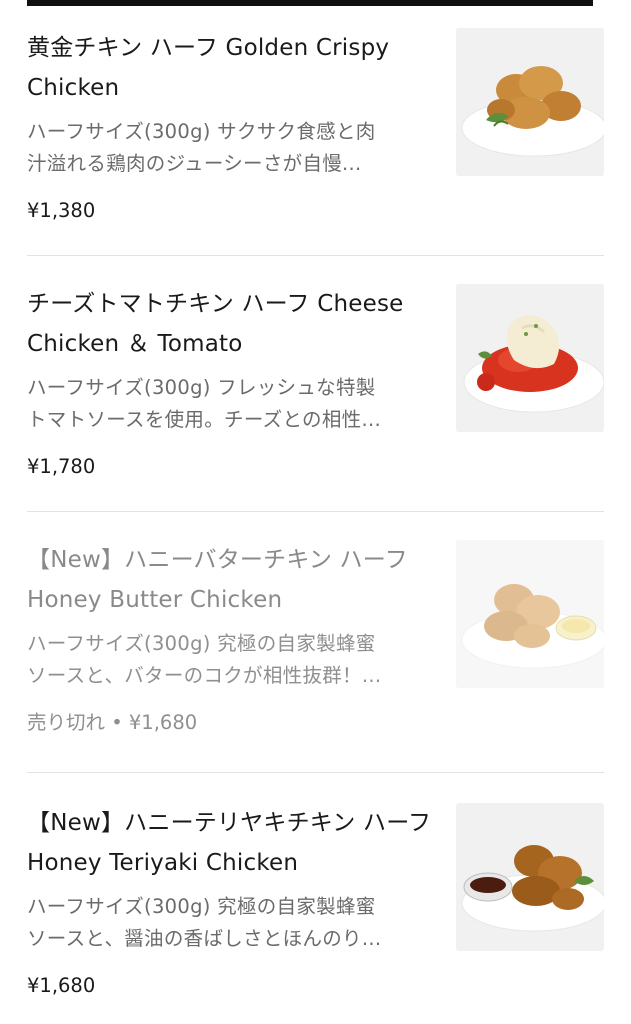 This screenshot has height=1024, width=631. I want to click on menu-item-price: ¥1,680, so click(61, 985).